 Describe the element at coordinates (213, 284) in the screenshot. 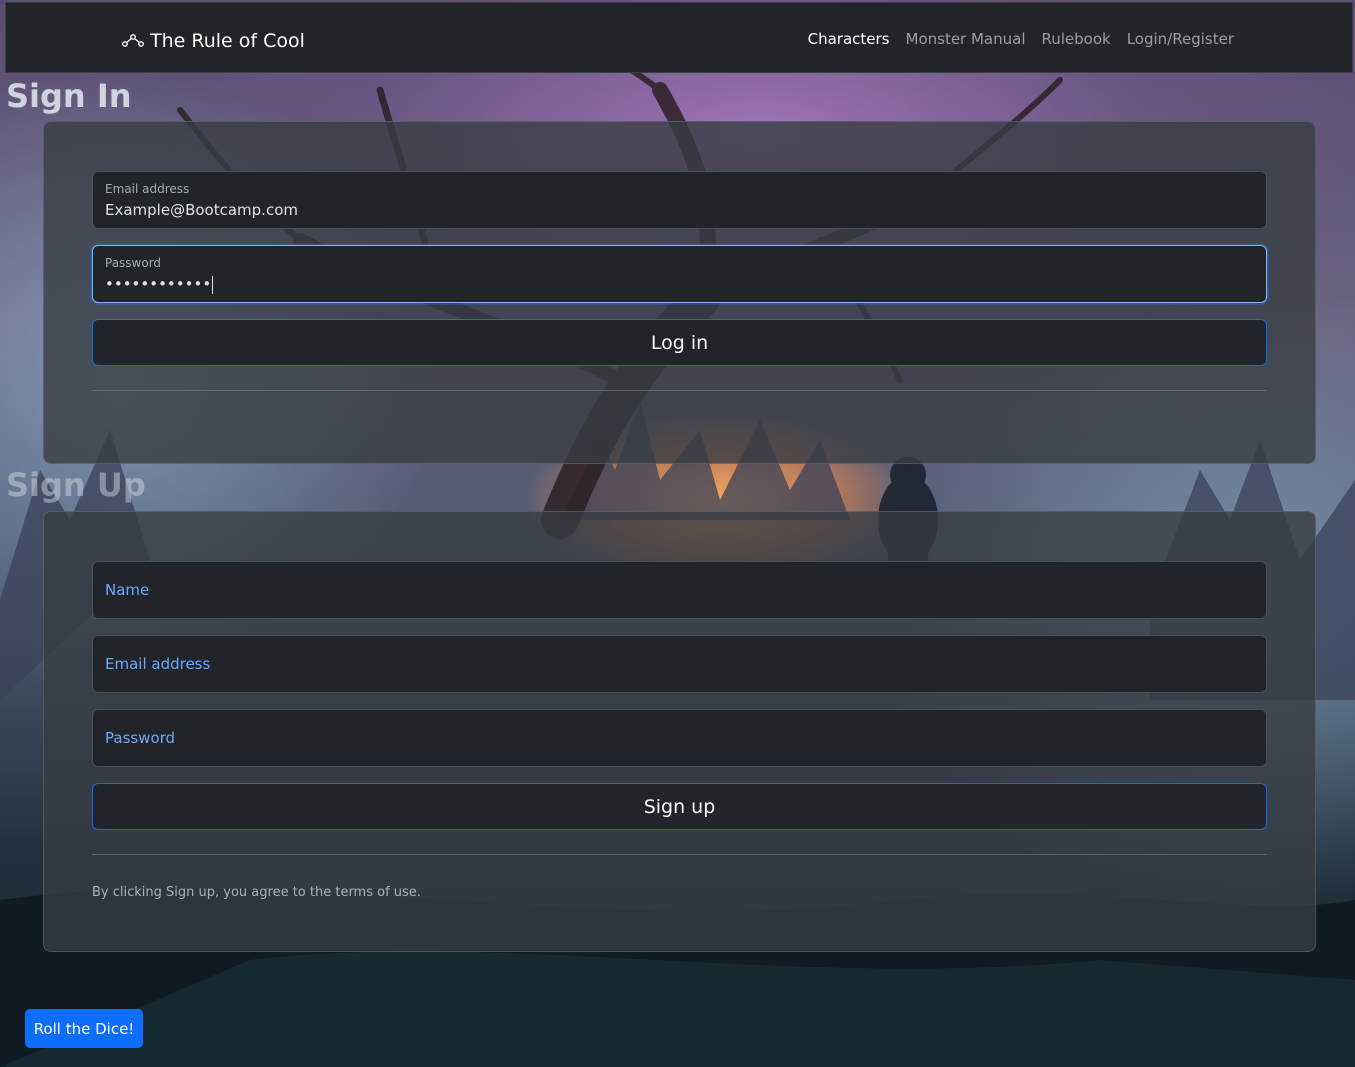

I see `text-caret` at that location.